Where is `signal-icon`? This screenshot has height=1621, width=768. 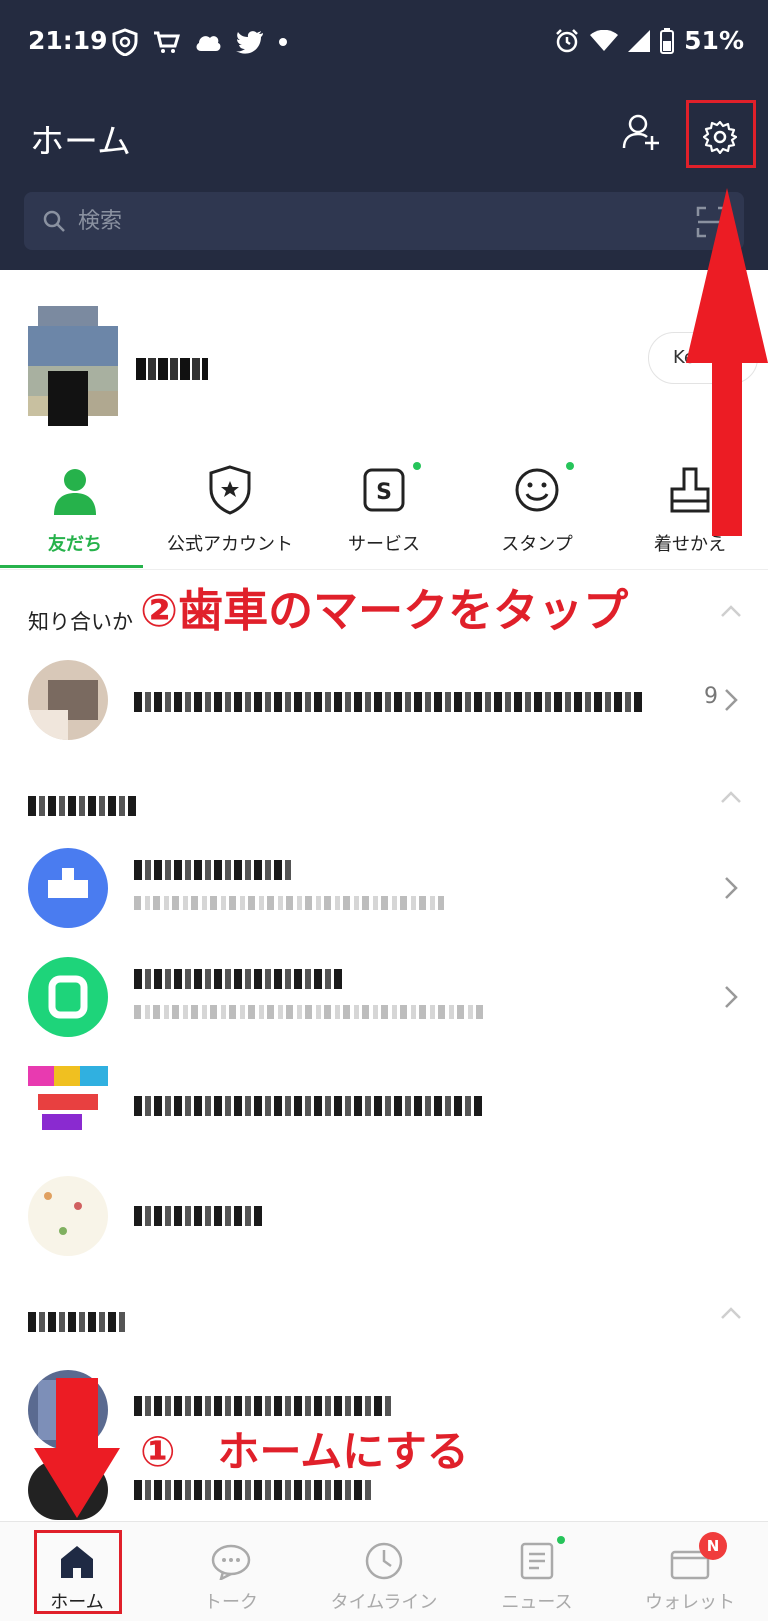
signal-icon is located at coordinates (639, 40).